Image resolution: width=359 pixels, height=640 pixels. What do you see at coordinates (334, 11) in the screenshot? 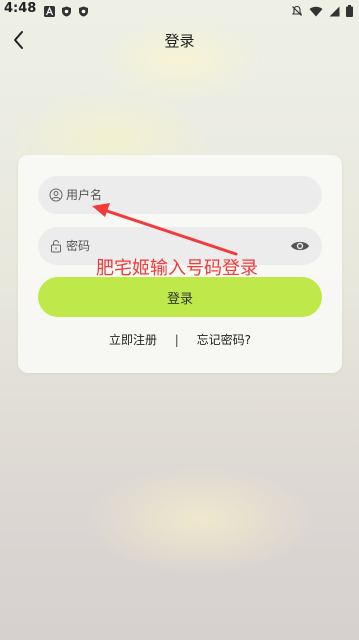
I see `signal-icon` at bounding box center [334, 11].